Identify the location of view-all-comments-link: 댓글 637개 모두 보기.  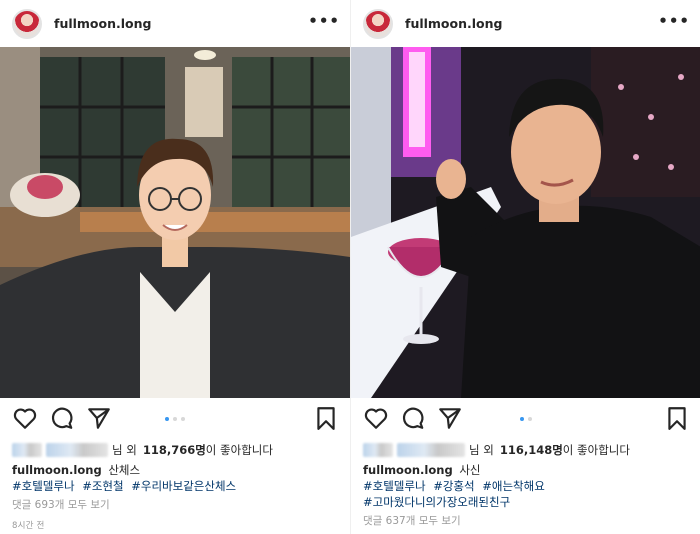
(456, 521).